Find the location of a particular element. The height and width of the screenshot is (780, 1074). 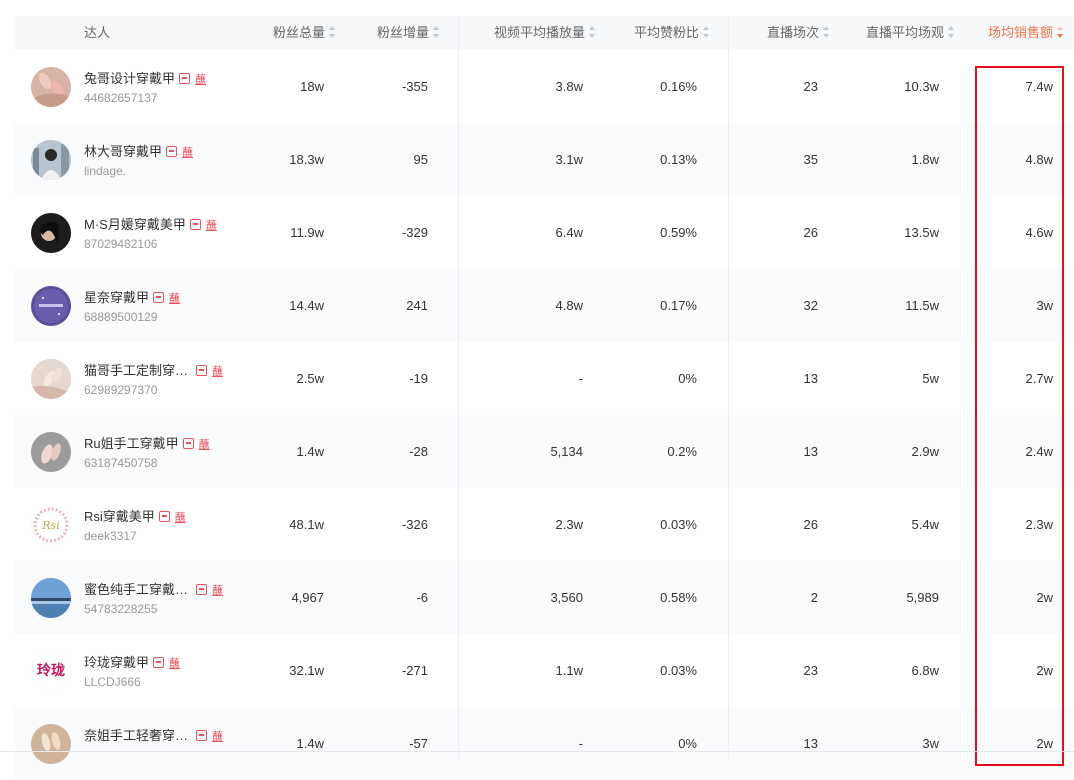

cell-avg-like-fan-ratio: 0.2% is located at coordinates (682, 451).